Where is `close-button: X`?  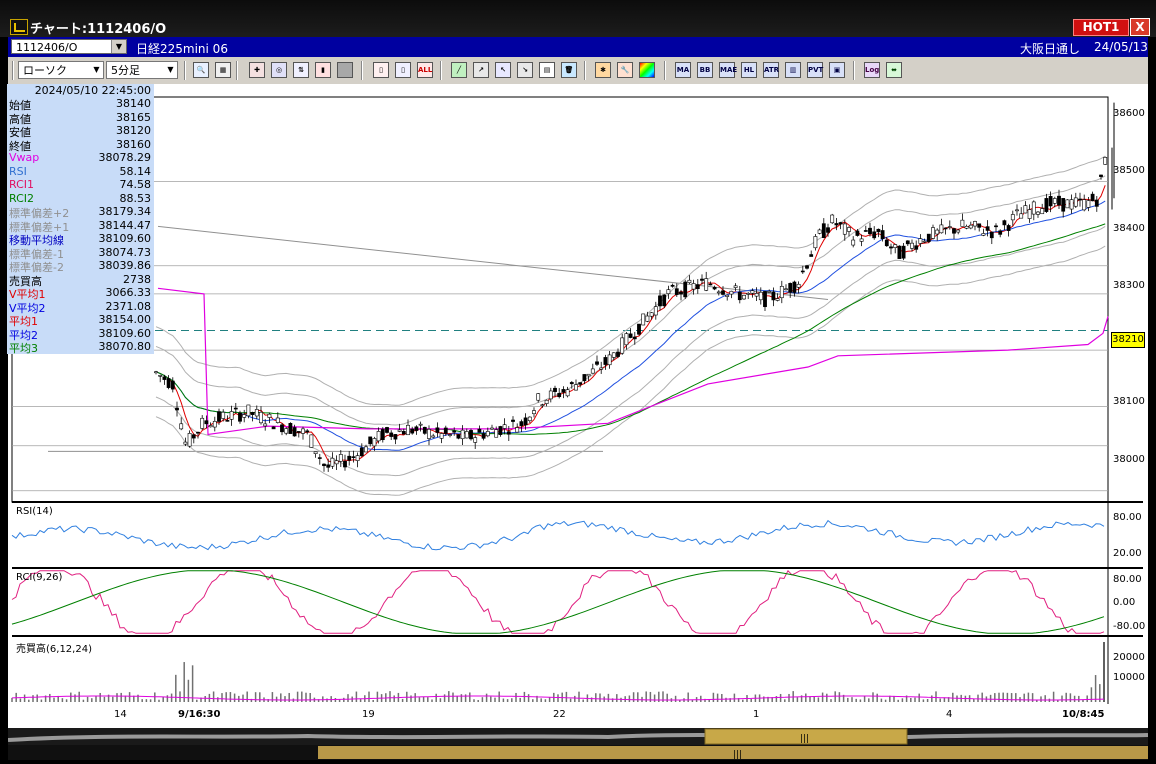
close-button: X is located at coordinates (1140, 27).